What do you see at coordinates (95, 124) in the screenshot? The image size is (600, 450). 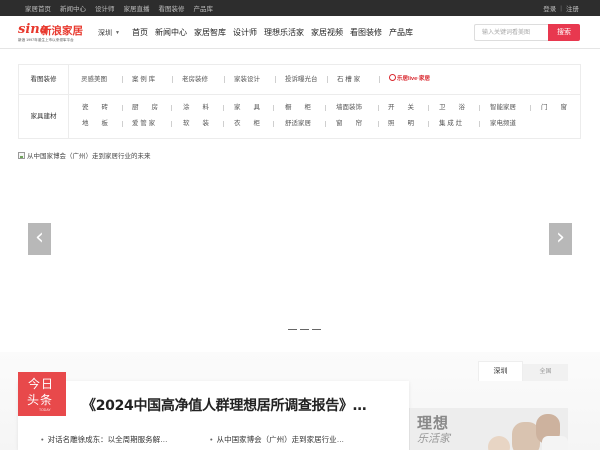 I see `category-item: 地 板` at bounding box center [95, 124].